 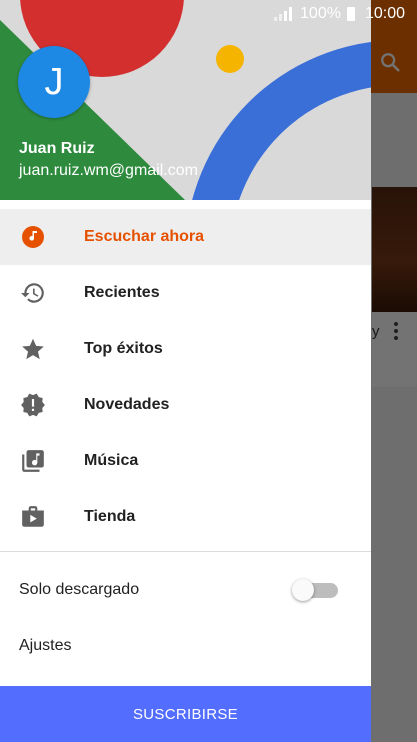 I want to click on toggle-thumb, so click(x=303, y=590).